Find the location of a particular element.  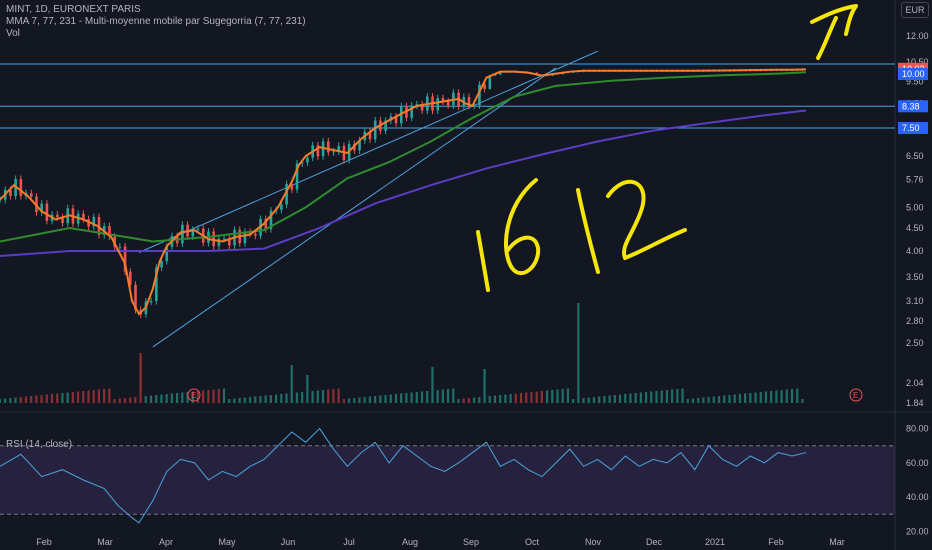

rsi-tick-label: 60.00 is located at coordinates (917, 463).